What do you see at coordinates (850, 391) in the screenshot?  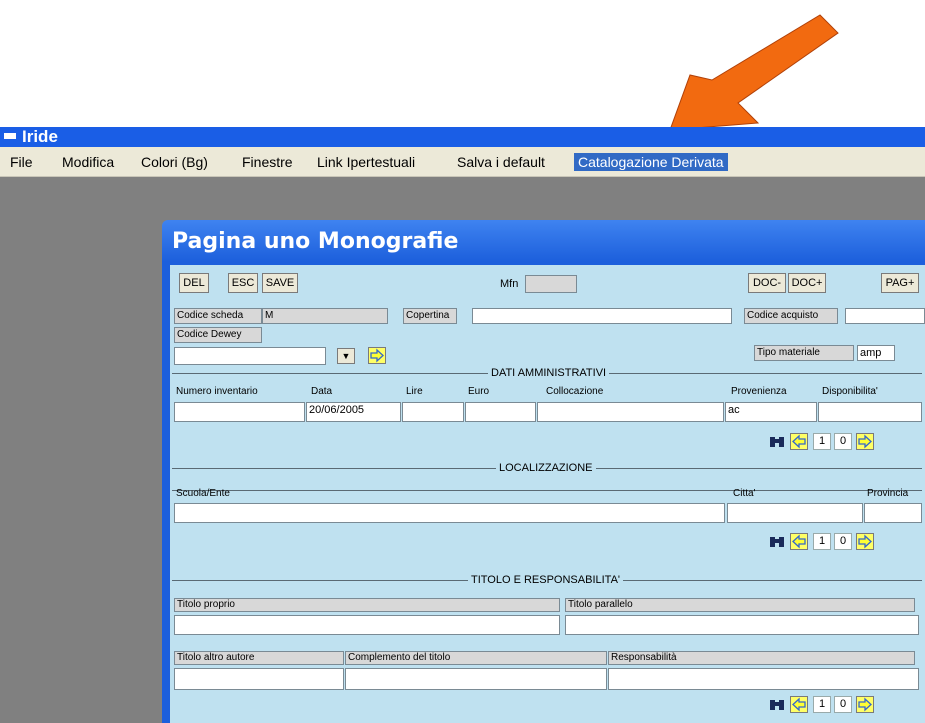 I see `col-disponibilita: Disponibilita'` at bounding box center [850, 391].